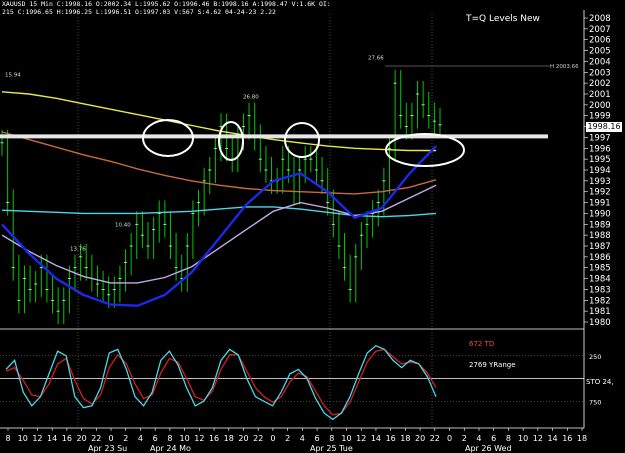 The image size is (625, 453). What do you see at coordinates (600, 95) in the screenshot?
I see `price-tick-label: 2001` at bounding box center [600, 95].